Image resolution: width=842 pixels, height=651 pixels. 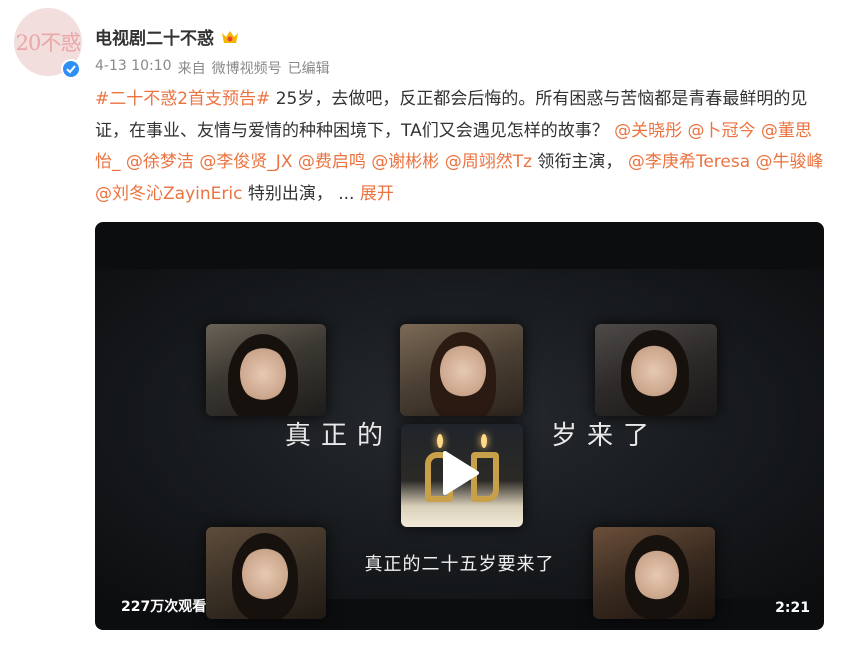 What do you see at coordinates (722, 131) in the screenshot?
I see `mention-link: @卜冠今` at bounding box center [722, 131].